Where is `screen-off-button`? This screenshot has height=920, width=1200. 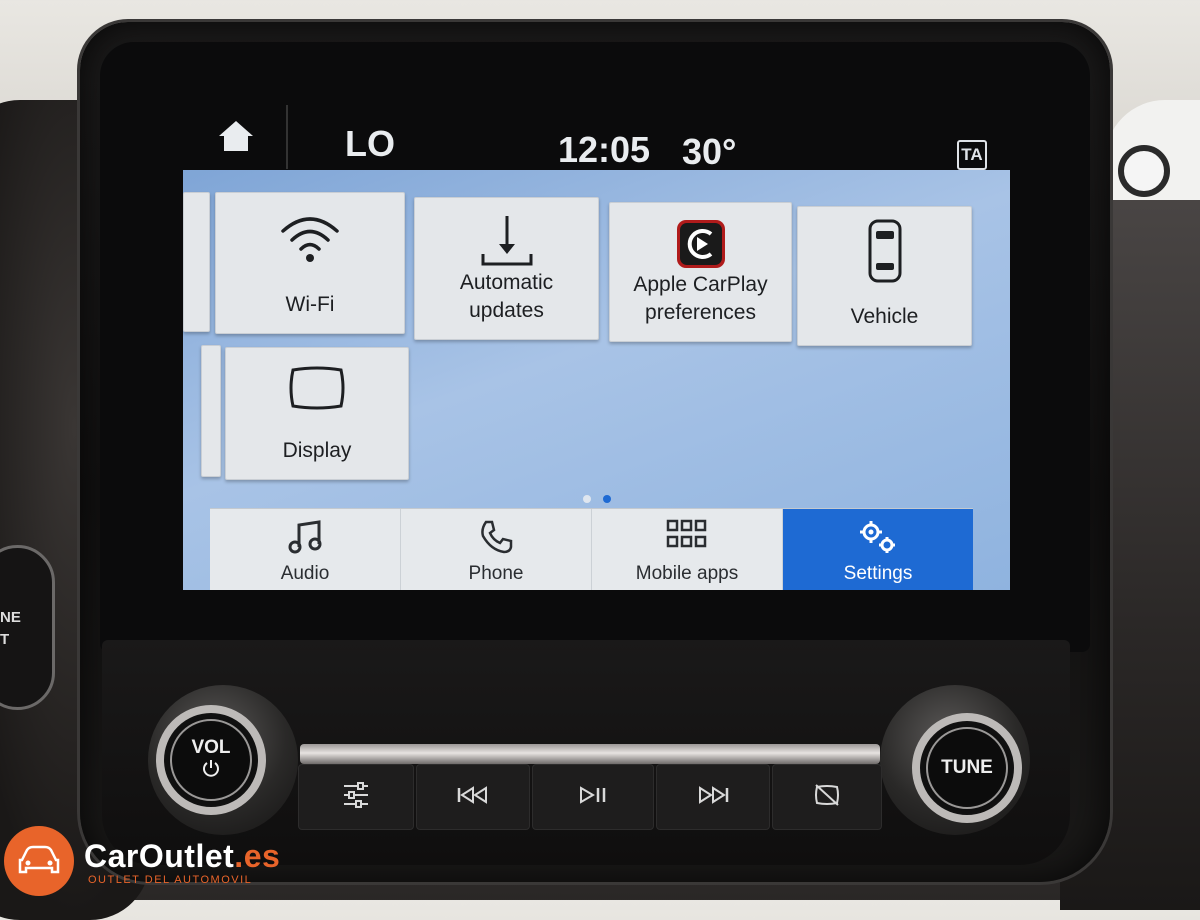 screen-off-button is located at coordinates (827, 797).